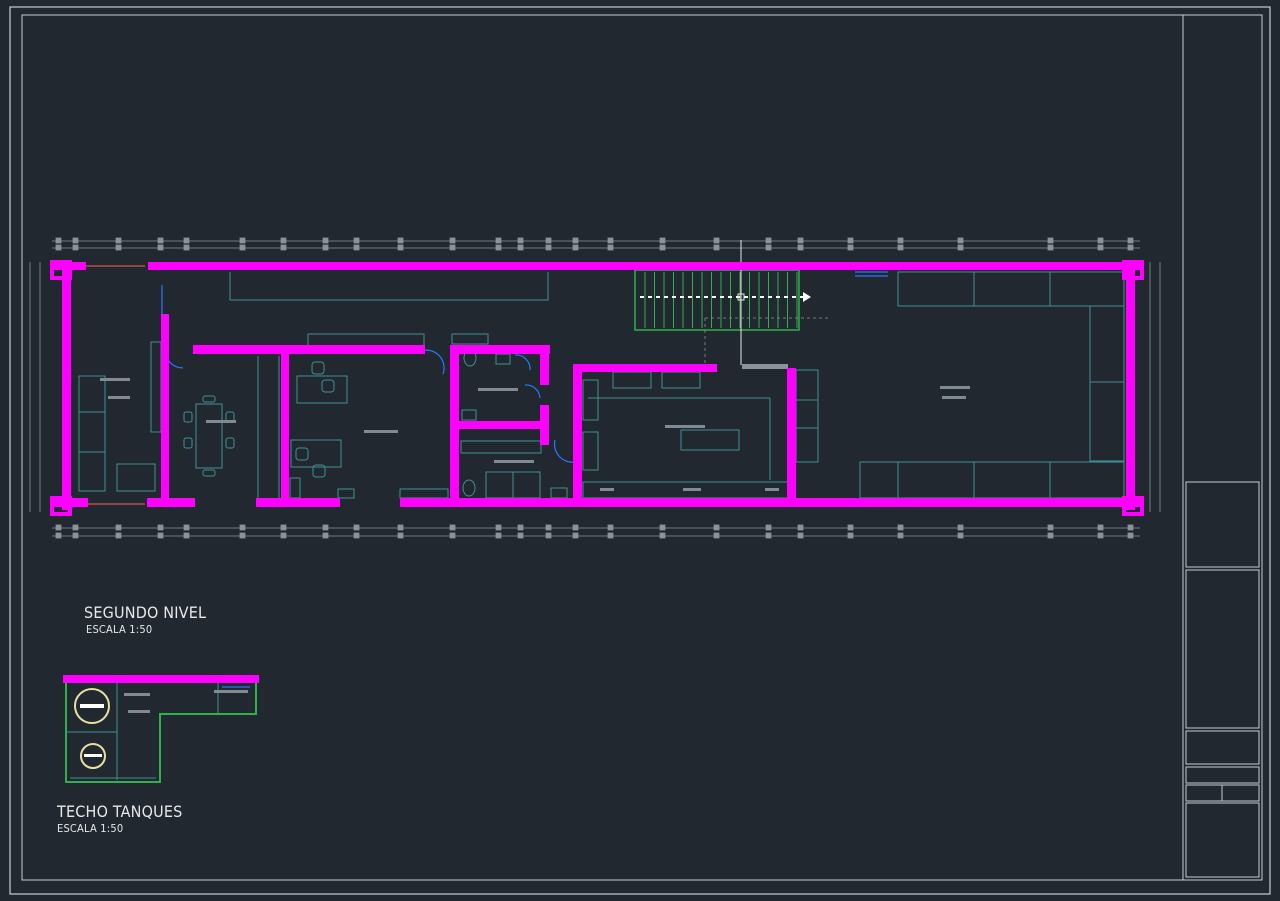 This screenshot has width=1280, height=901. I want to click on plan-scale-segundo-nivel: ESCALA 1:50, so click(119, 629).